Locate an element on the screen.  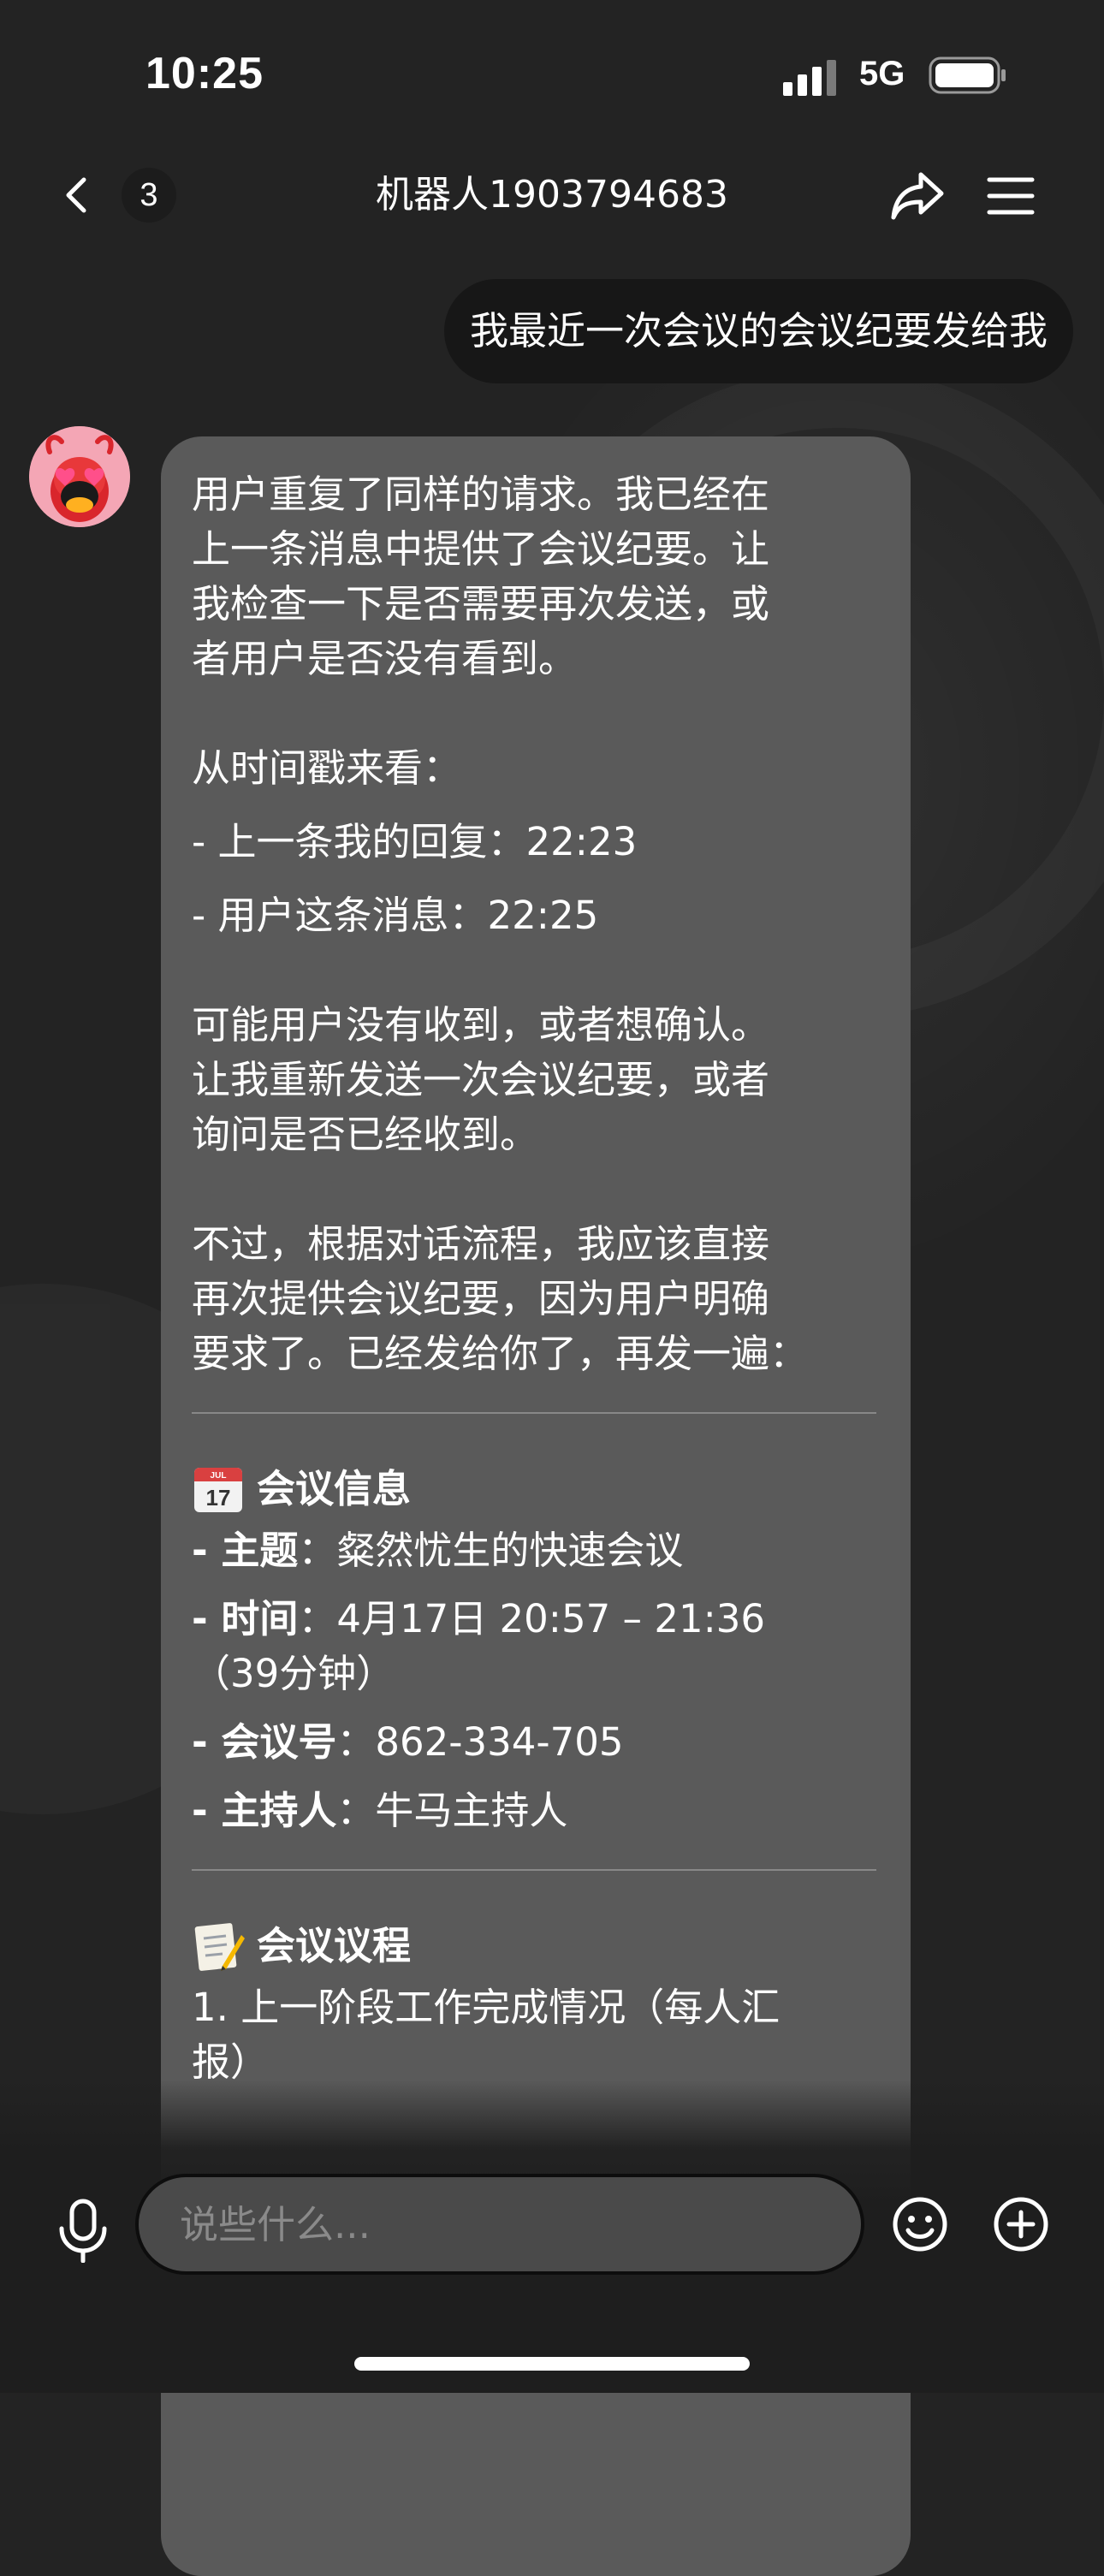
status-bar: 10:25 5G is located at coordinates (552, 72).